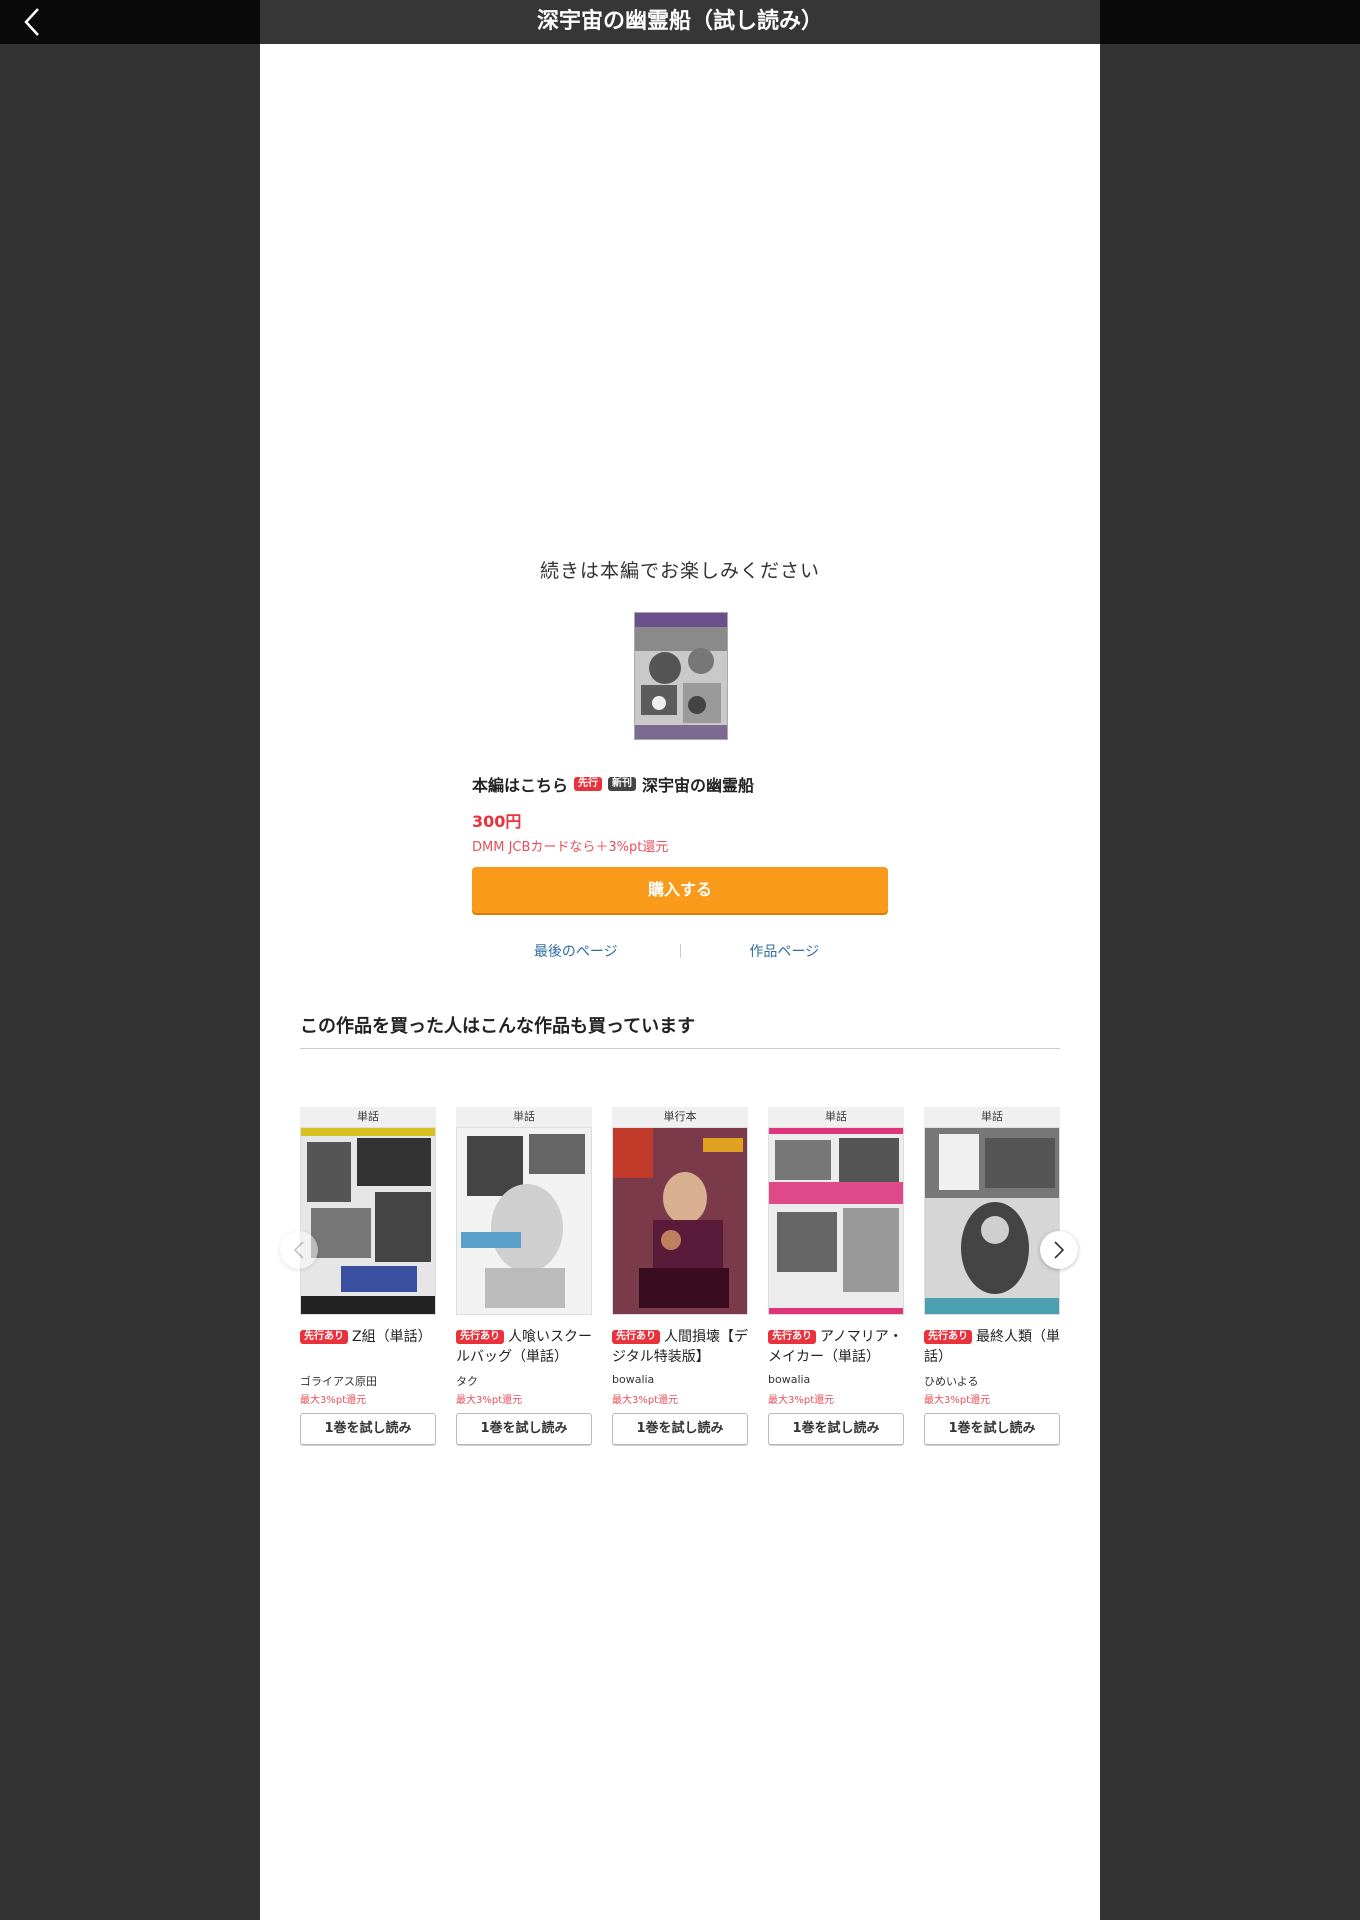 This screenshot has width=1360, height=1920. I want to click on top-bar: 深宇宙の幽霊船（試し読み）, so click(680, 22).